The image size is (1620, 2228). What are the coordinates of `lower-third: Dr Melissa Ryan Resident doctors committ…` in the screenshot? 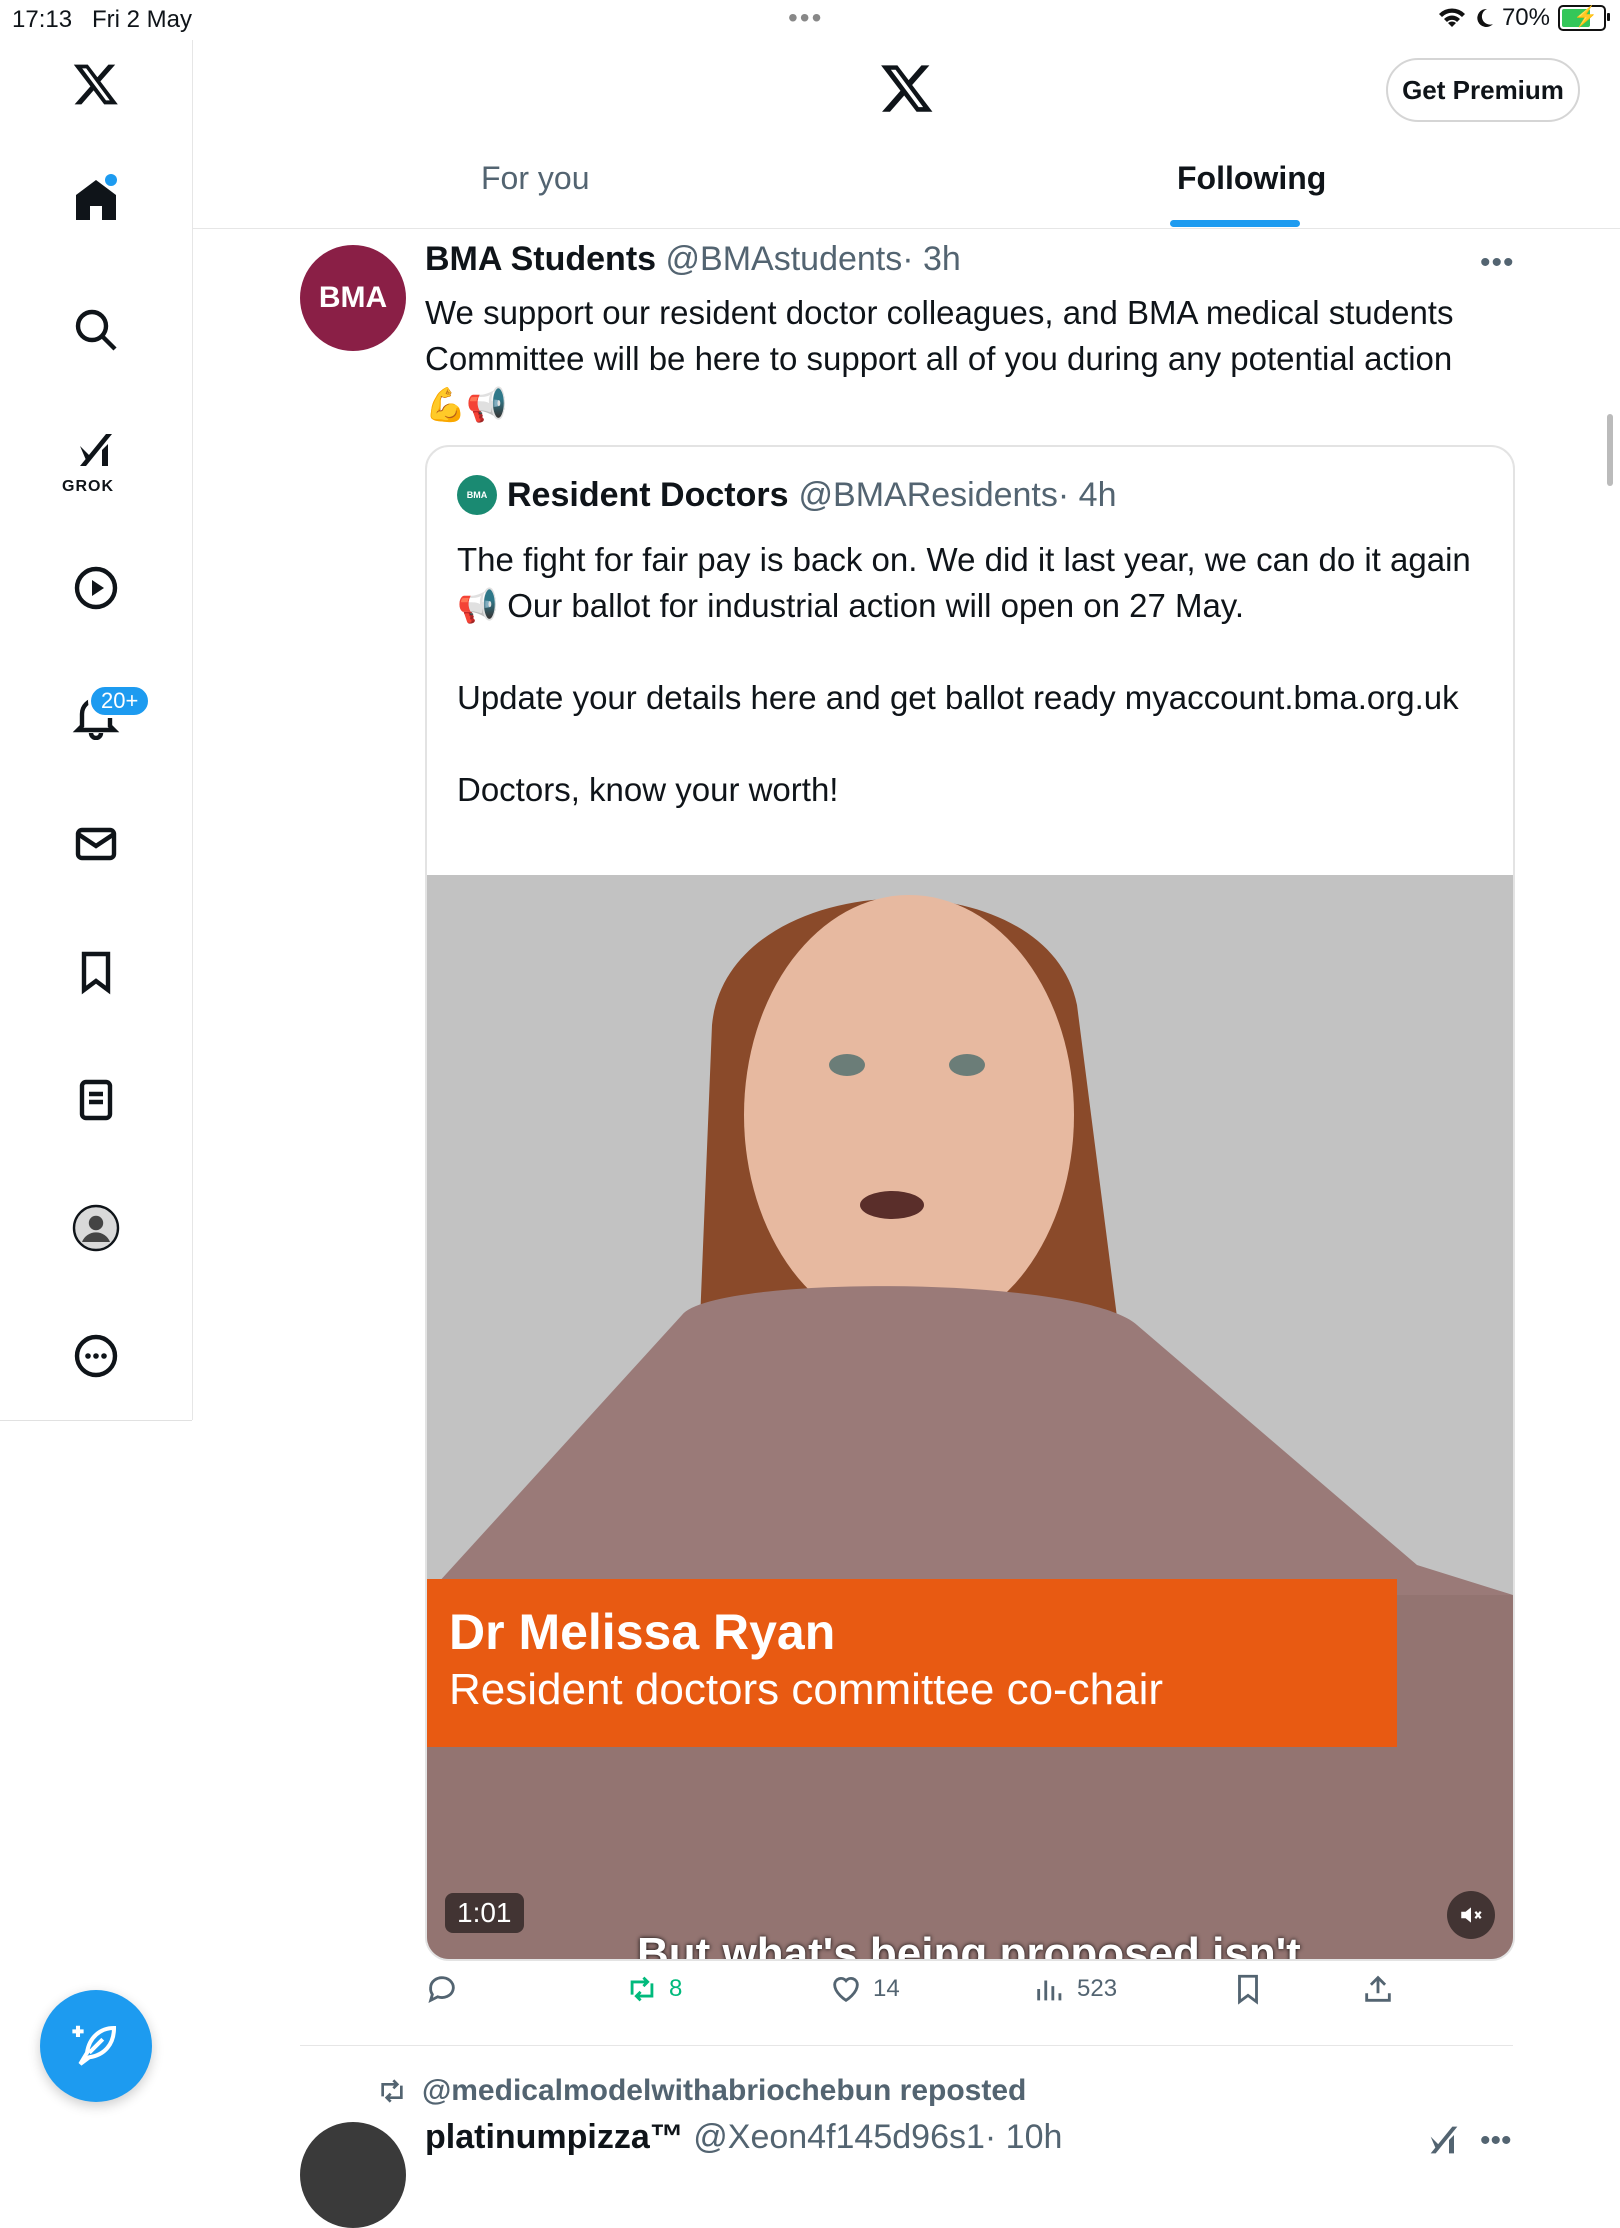 It's located at (912, 1663).